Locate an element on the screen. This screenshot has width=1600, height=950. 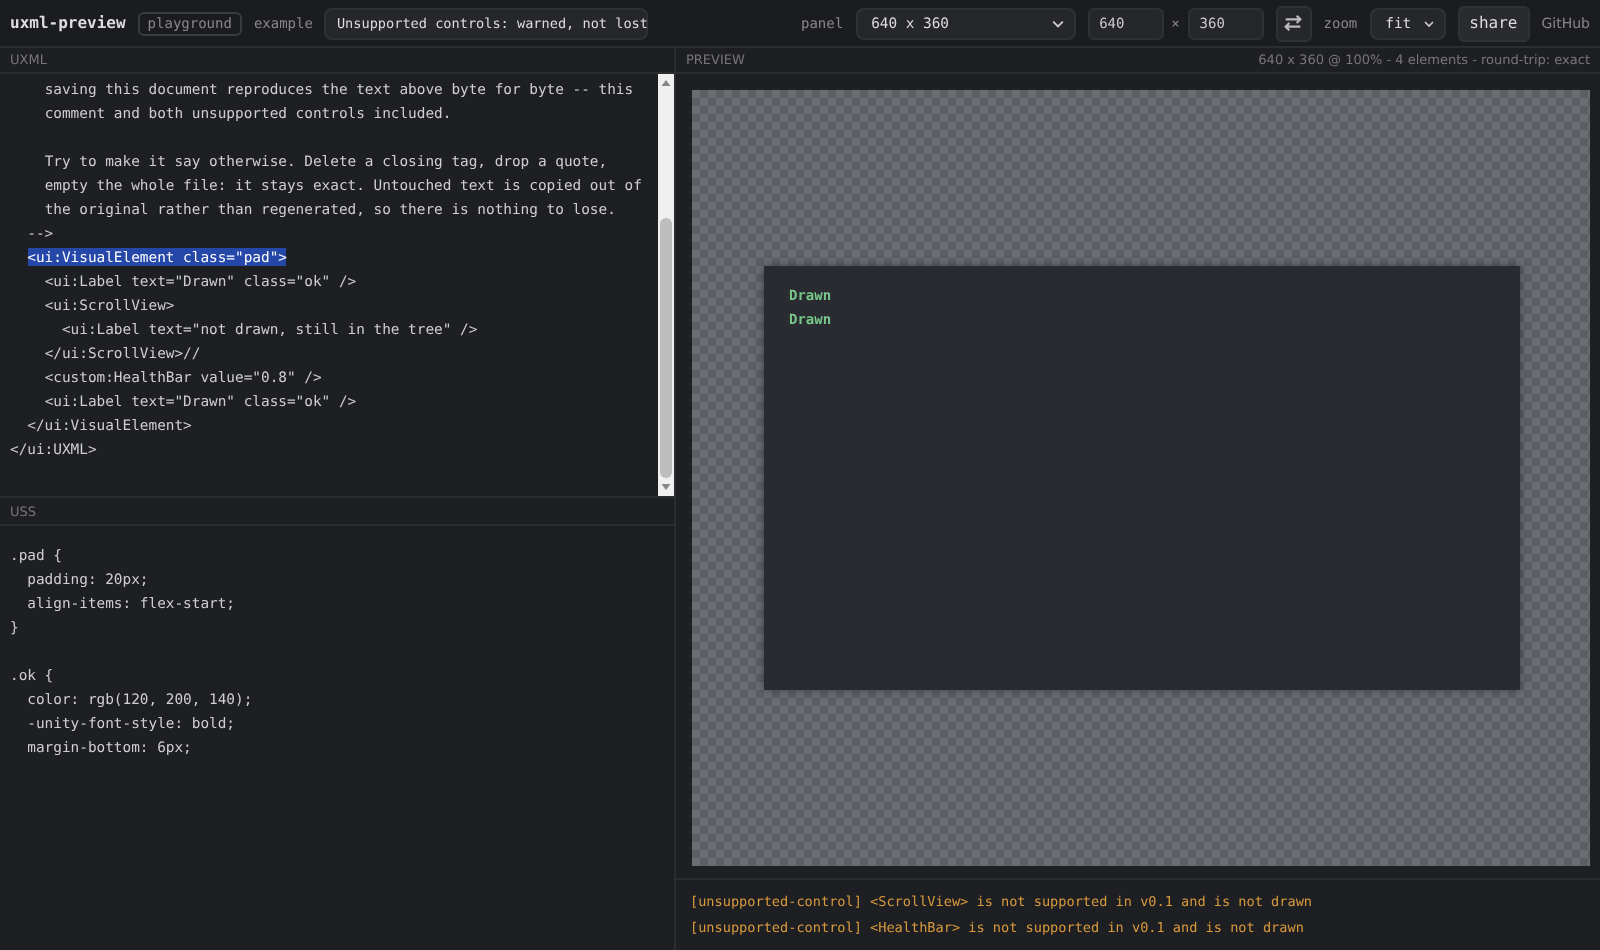
app-title: uxml-preview is located at coordinates (68, 23).